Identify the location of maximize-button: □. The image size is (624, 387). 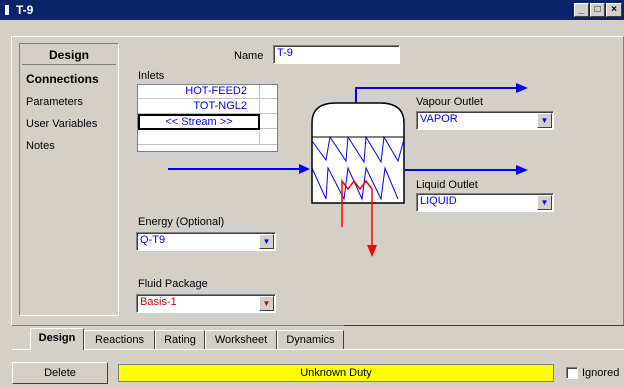
(597, 10).